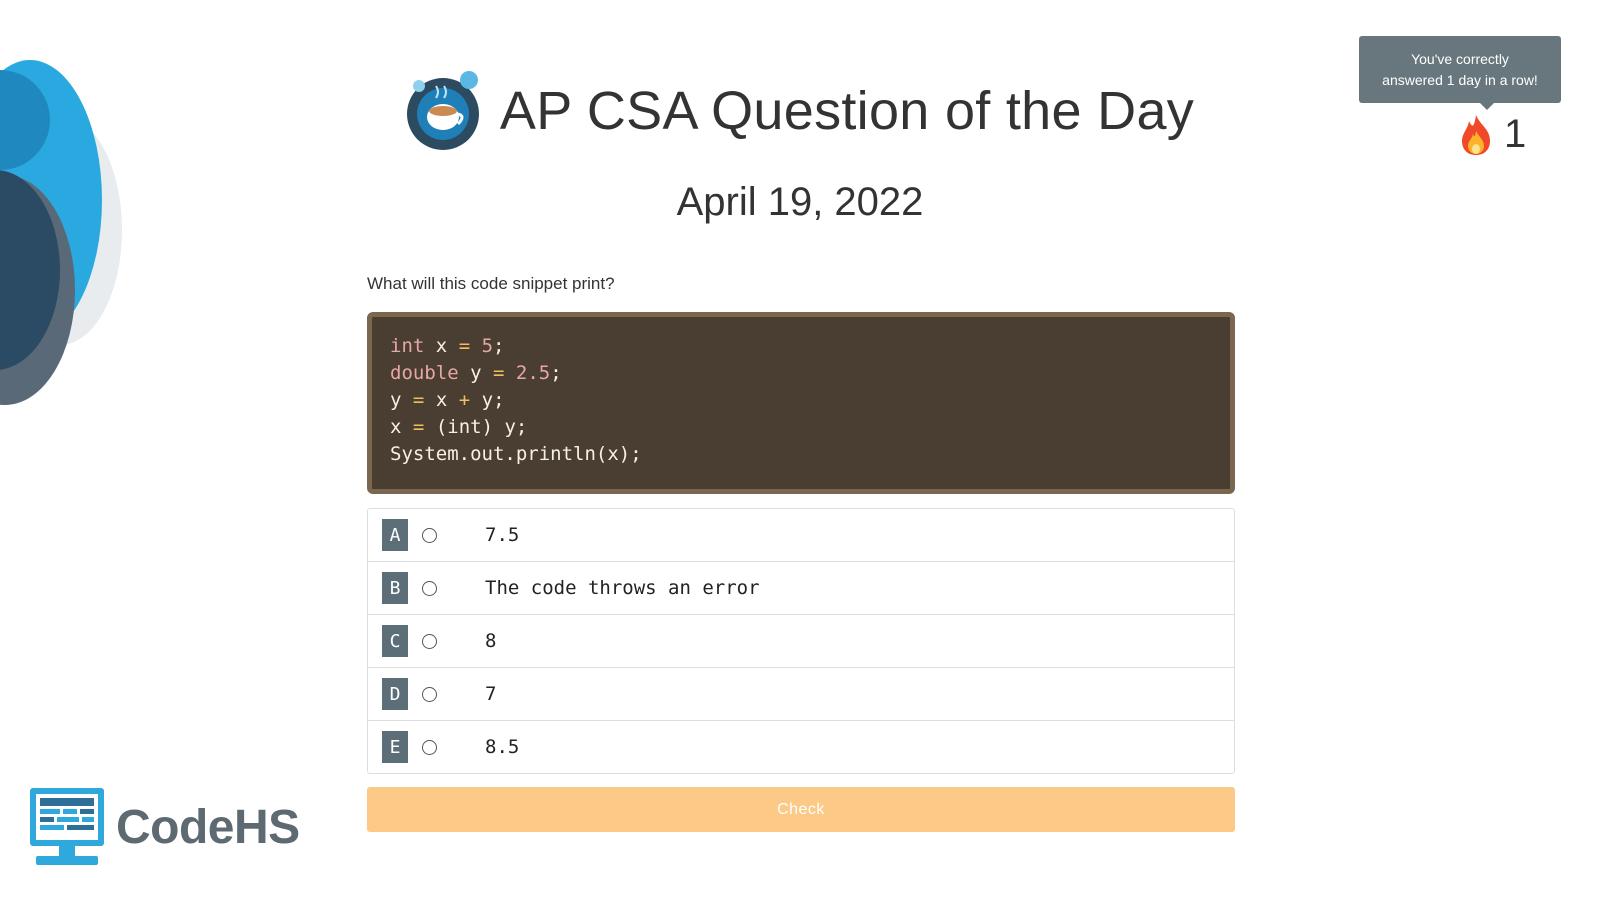 The height and width of the screenshot is (900, 1600). I want to click on code-line: int x = 5;, so click(447, 346).